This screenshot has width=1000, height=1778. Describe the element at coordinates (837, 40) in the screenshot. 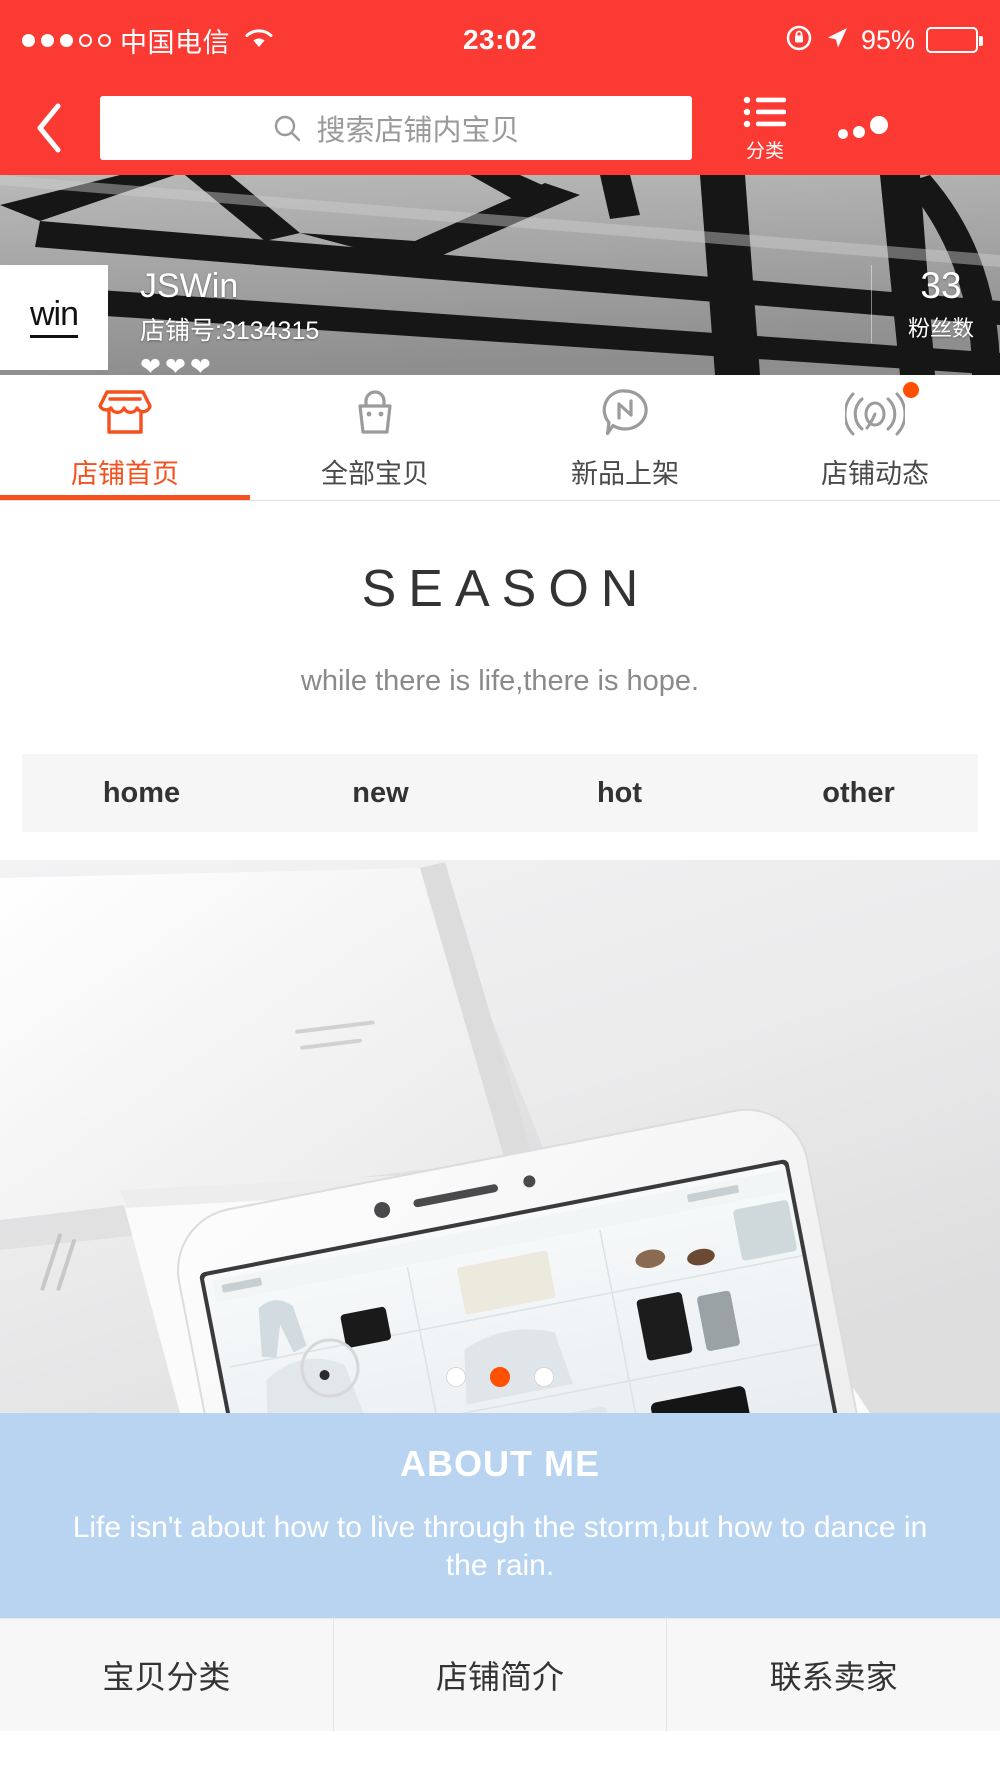

I see `location-arrow-icon` at that location.